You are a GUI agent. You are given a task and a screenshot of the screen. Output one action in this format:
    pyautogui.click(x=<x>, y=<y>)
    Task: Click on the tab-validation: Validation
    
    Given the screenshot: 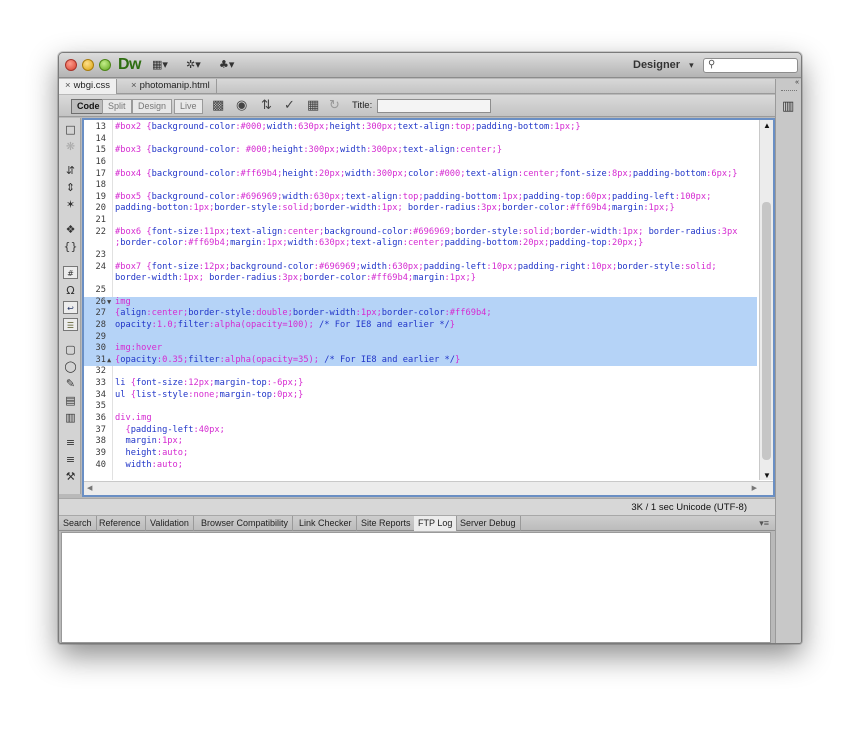 What is the action you would take?
    pyautogui.click(x=170, y=523)
    